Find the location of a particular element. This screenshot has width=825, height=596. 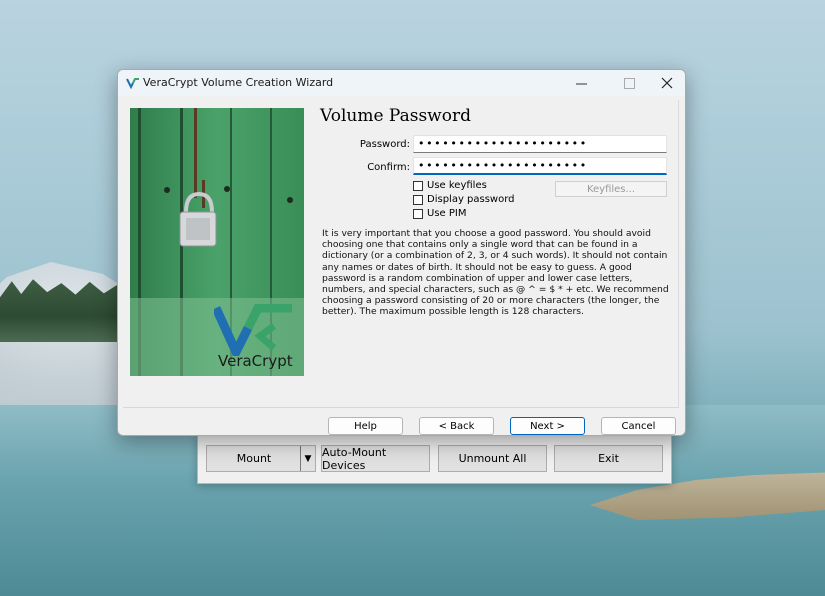

use-pim-checkbox: Use PIM is located at coordinates (439, 213).